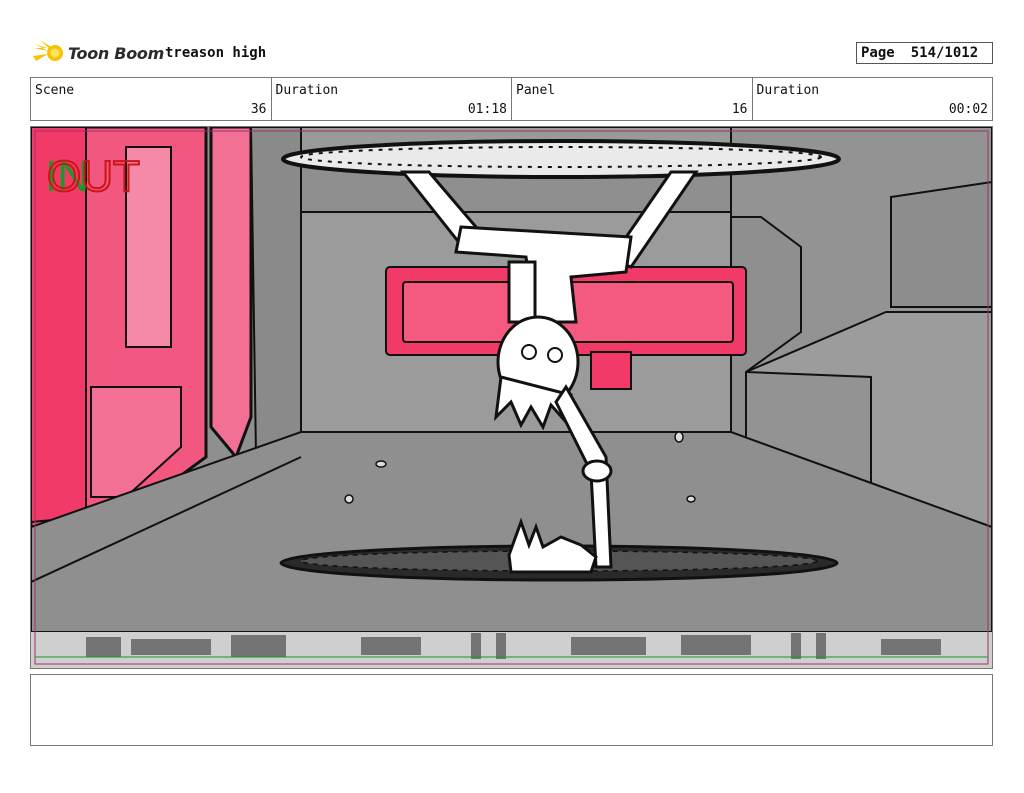 The width and height of the screenshot is (1024, 793). What do you see at coordinates (116, 53) in the screenshot?
I see `logo-text: Toon Boom` at bounding box center [116, 53].